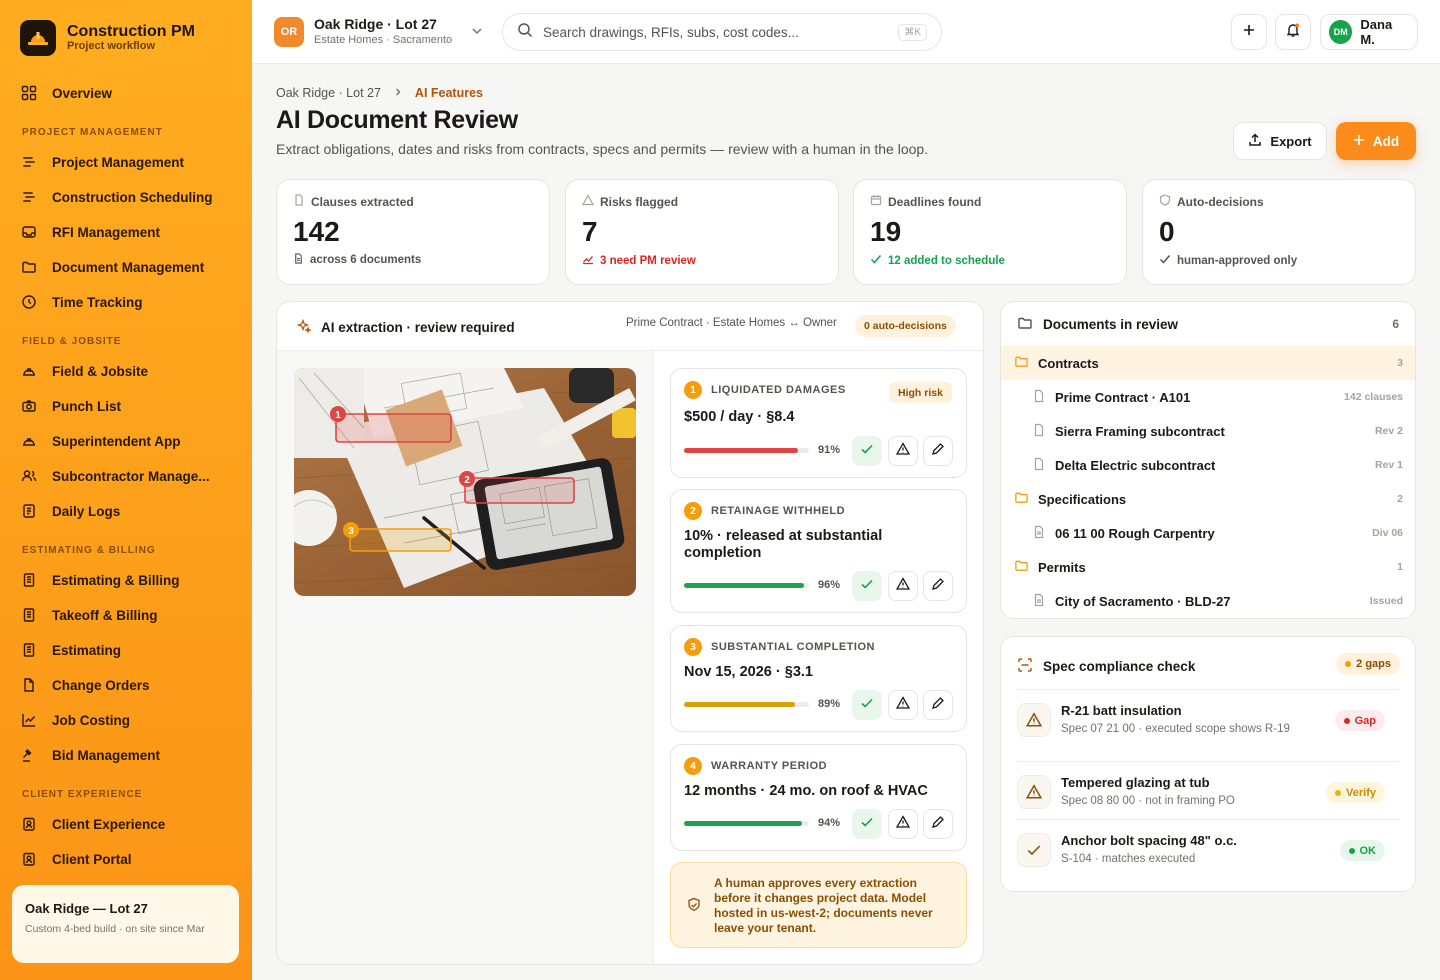 The image size is (1440, 980). I want to click on photo-marker-2: 2, so click(467, 479).